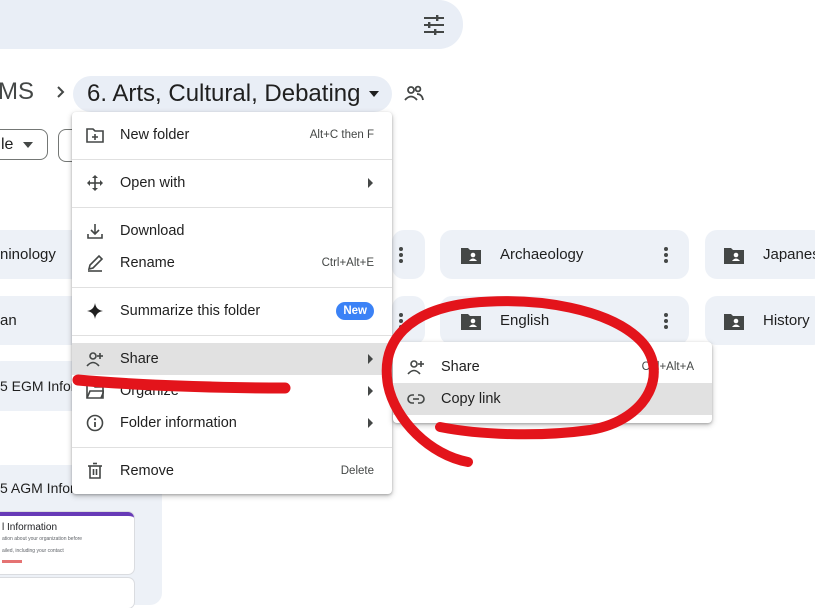 Image resolution: width=815 pixels, height=608 pixels. Describe the element at coordinates (232, 359) in the screenshot. I see `menu-item-share: Share` at that location.